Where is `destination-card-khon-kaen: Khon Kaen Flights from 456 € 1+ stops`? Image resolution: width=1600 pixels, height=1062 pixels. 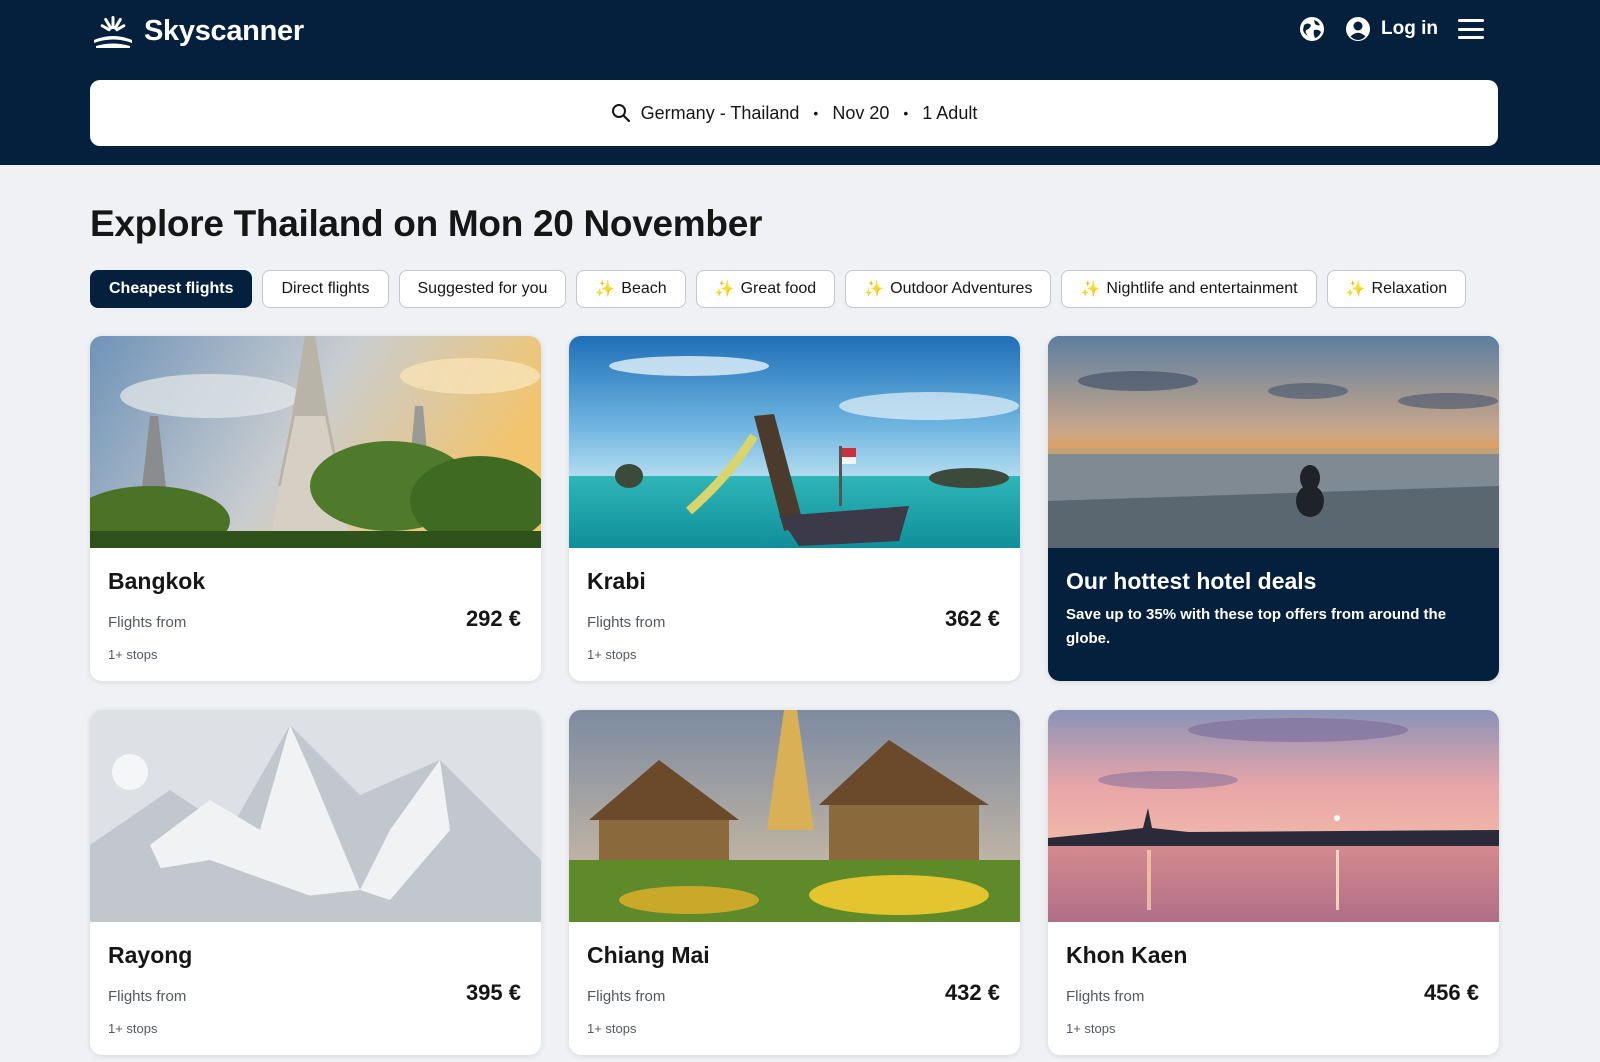 destination-card-khon-kaen: Khon Kaen Flights from 456 € 1+ stops is located at coordinates (1273, 882).